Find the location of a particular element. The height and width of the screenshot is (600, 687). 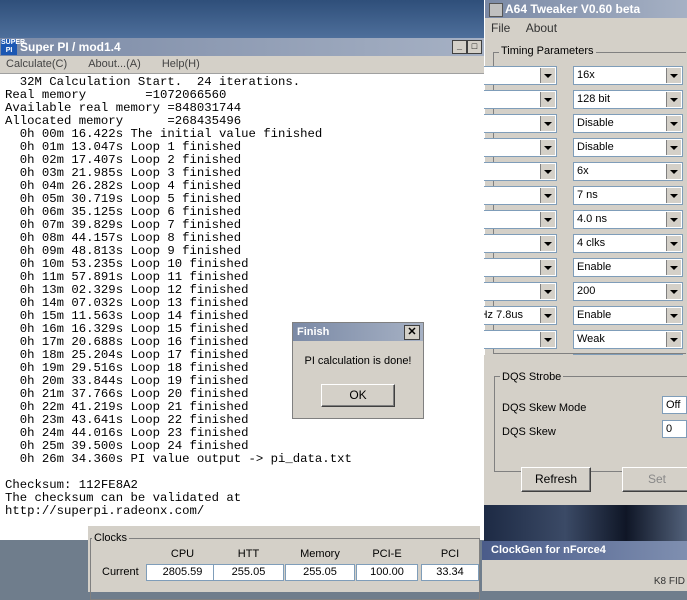

right-combo-value: 16x is located at coordinates (586, 75).